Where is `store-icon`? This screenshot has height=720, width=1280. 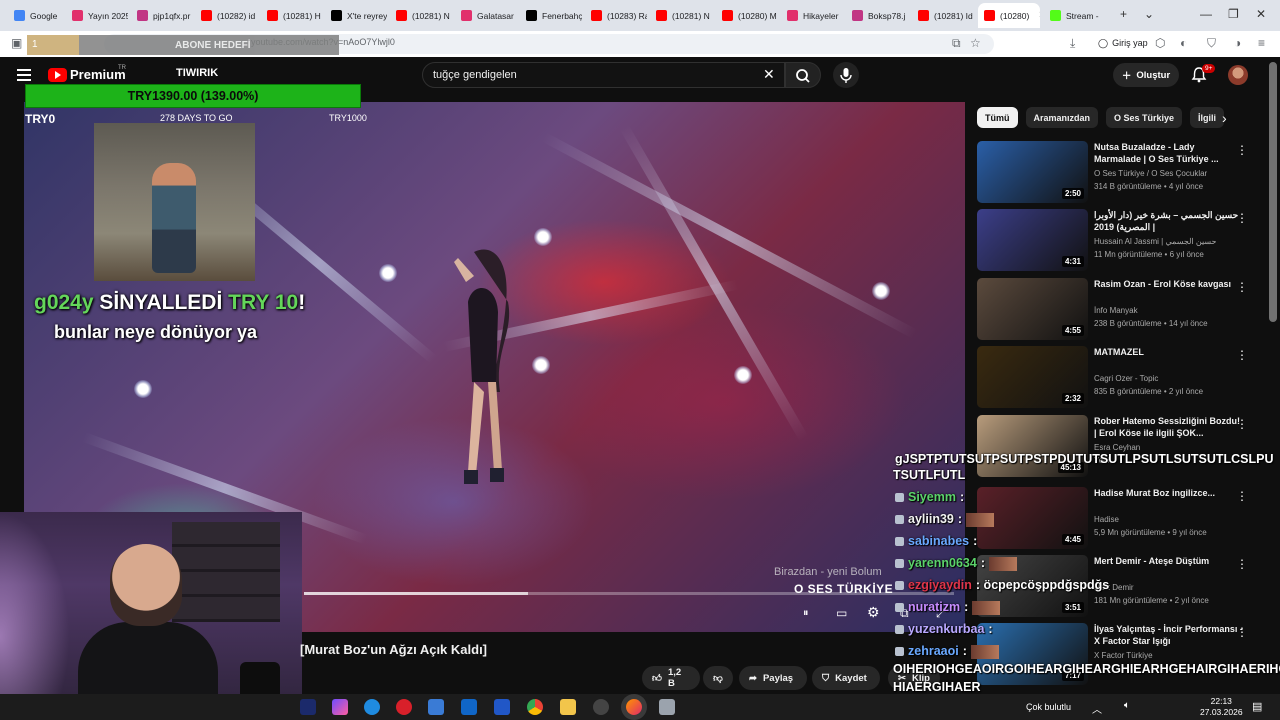 store-icon is located at coordinates (436, 707).